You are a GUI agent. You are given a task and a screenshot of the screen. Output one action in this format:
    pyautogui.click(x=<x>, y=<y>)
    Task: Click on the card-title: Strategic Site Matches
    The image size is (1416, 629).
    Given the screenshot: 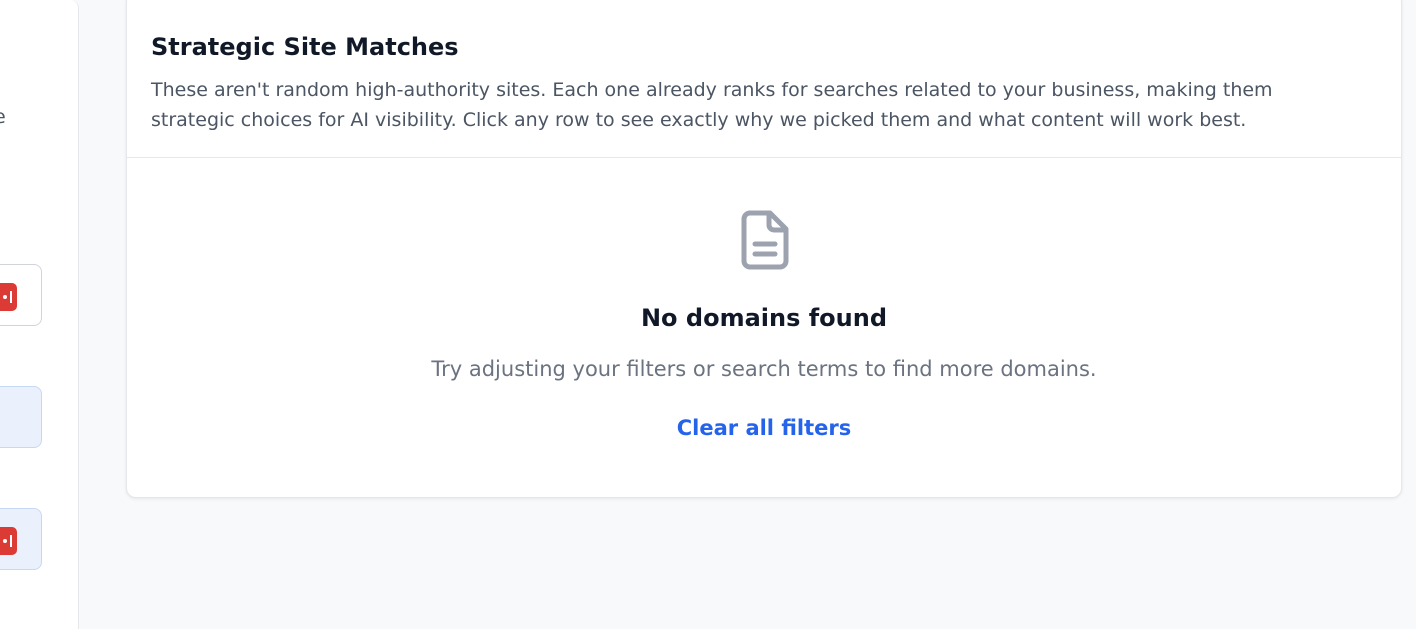 What is the action you would take?
    pyautogui.click(x=305, y=47)
    